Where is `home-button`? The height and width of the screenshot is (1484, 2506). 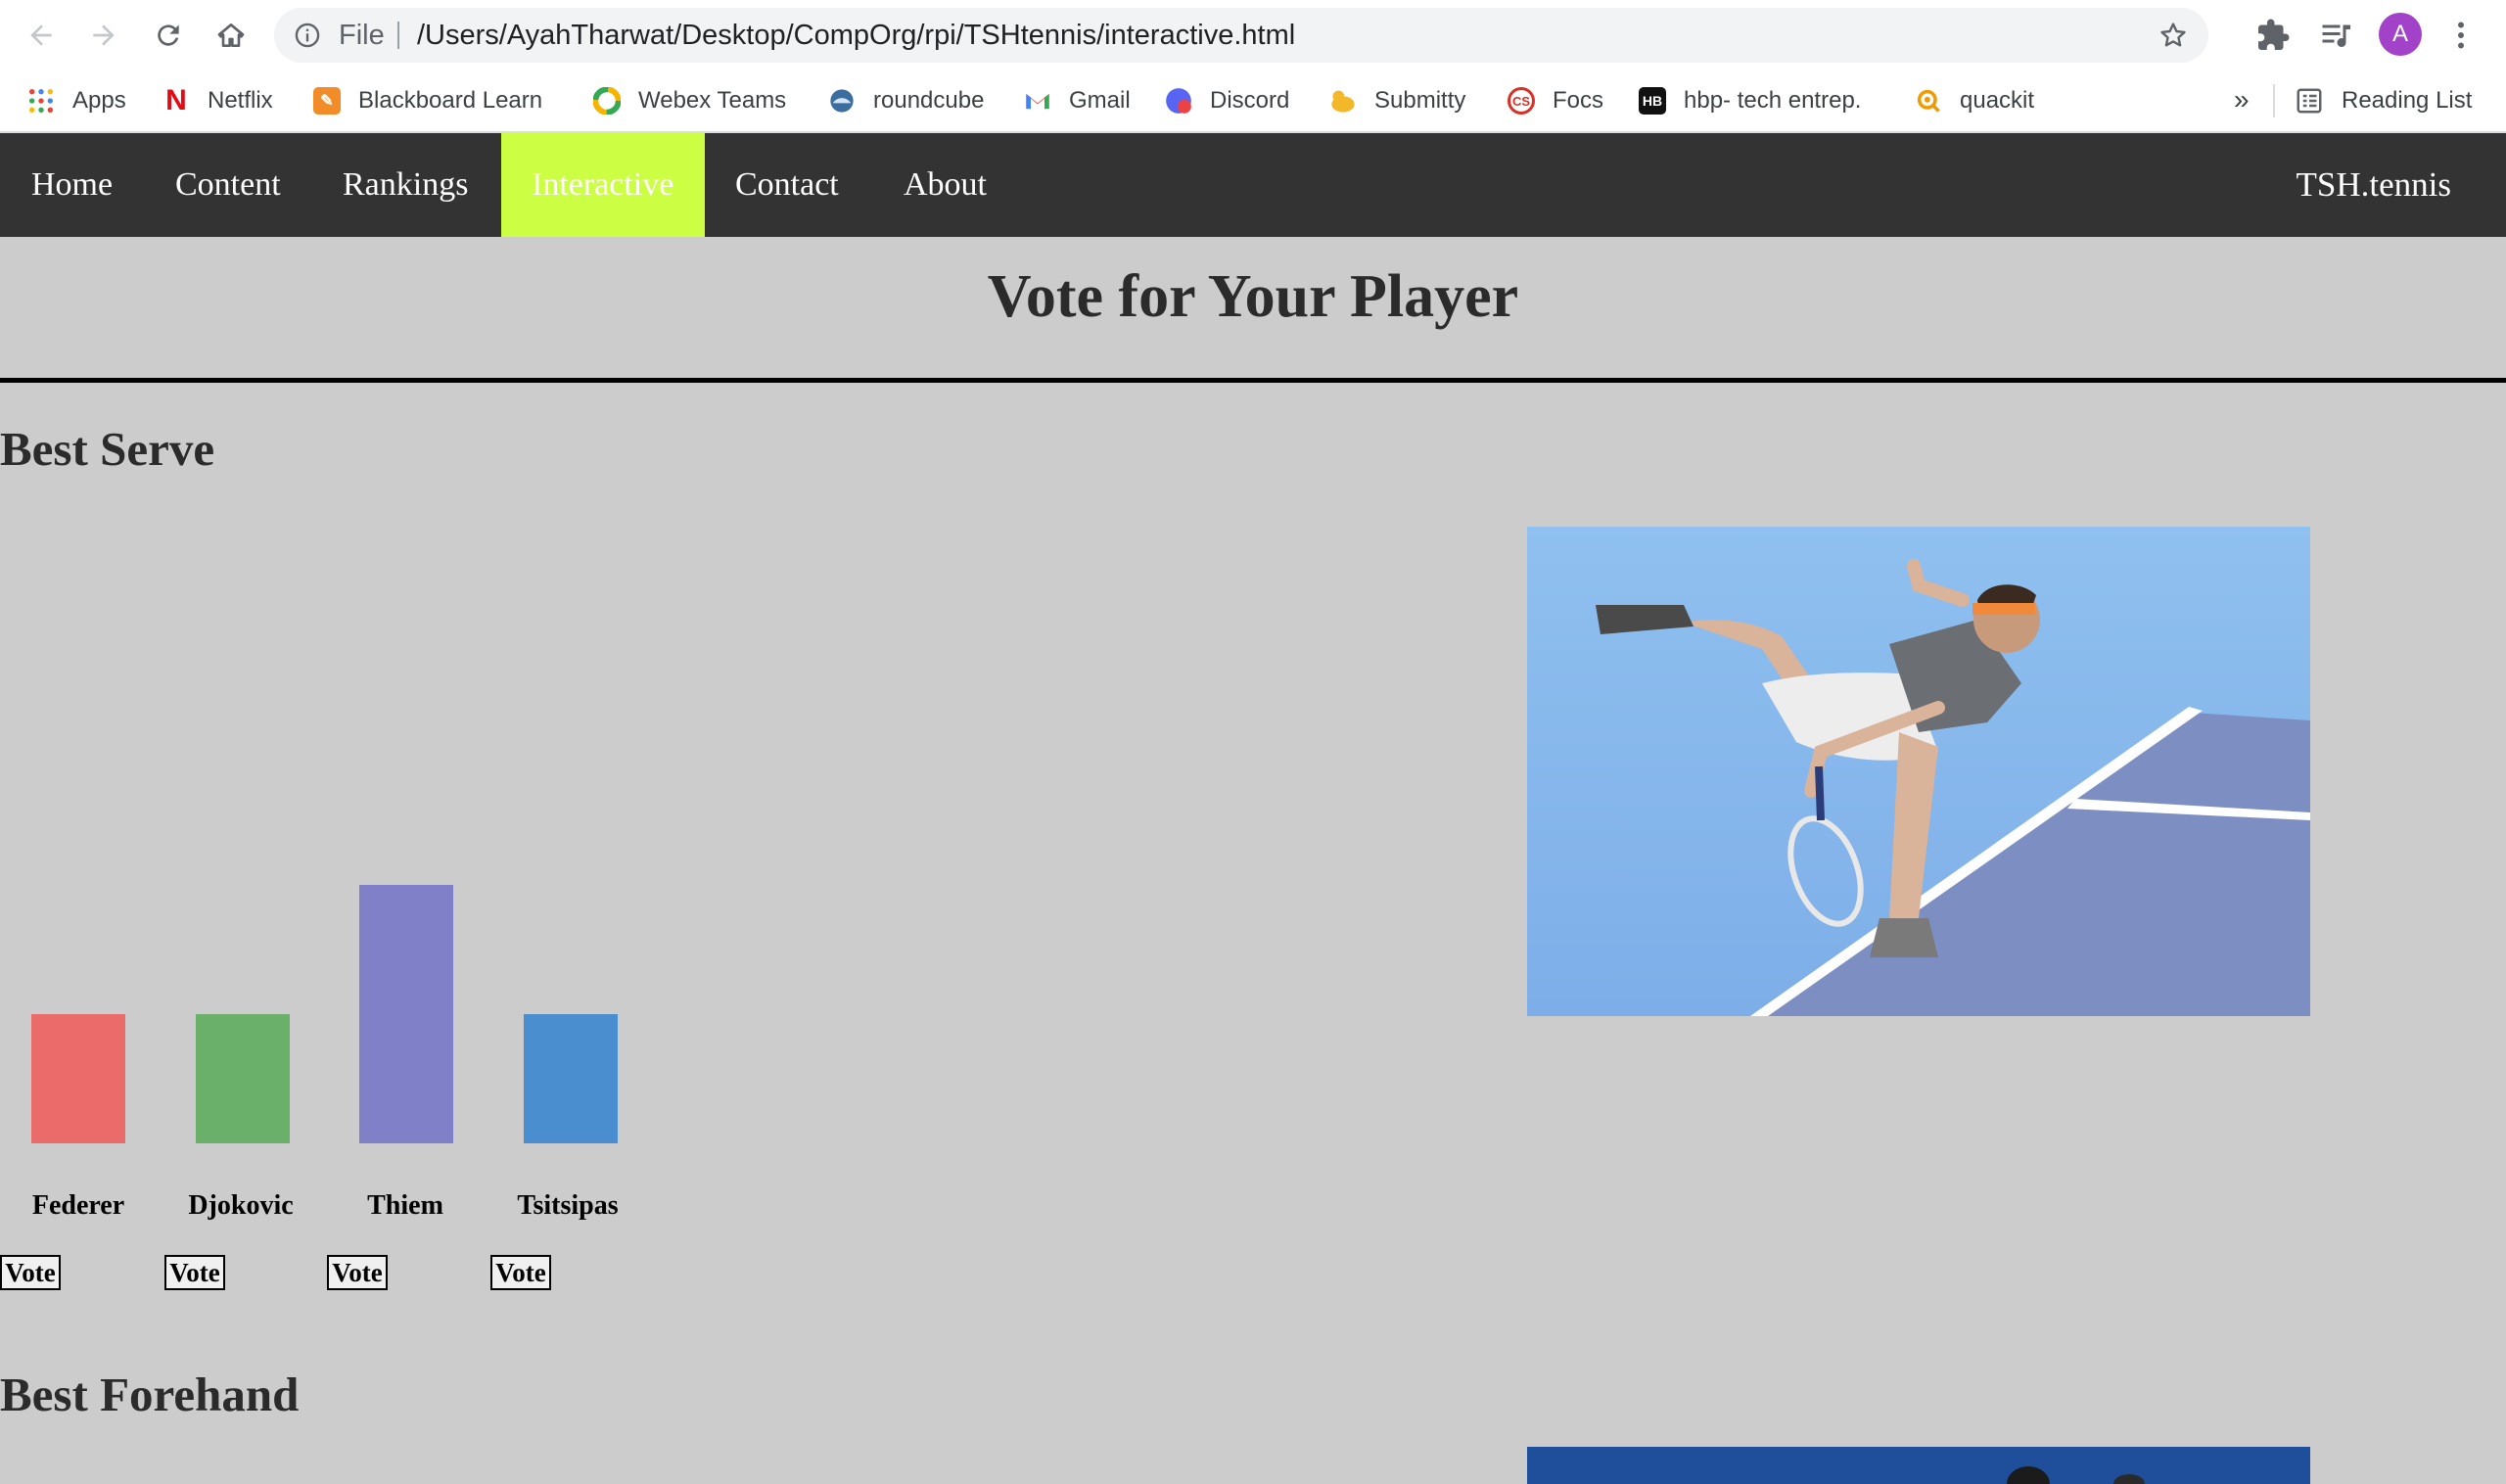 home-button is located at coordinates (231, 35).